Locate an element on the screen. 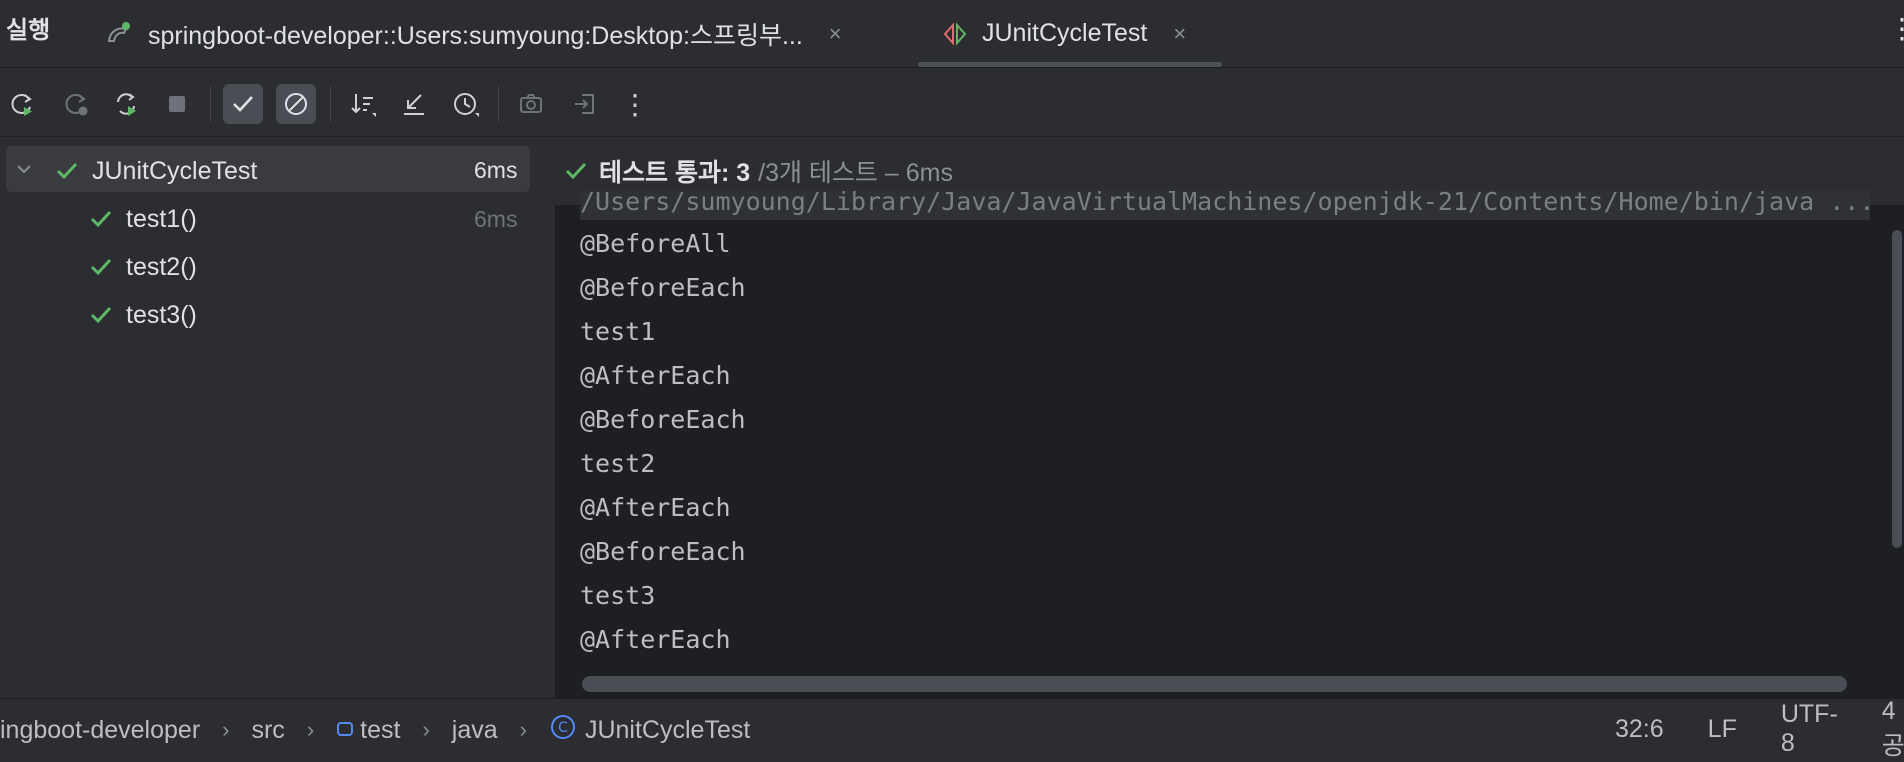 This screenshot has width=1904, height=762. tree-node-test1: test1() is located at coordinates (142, 219).